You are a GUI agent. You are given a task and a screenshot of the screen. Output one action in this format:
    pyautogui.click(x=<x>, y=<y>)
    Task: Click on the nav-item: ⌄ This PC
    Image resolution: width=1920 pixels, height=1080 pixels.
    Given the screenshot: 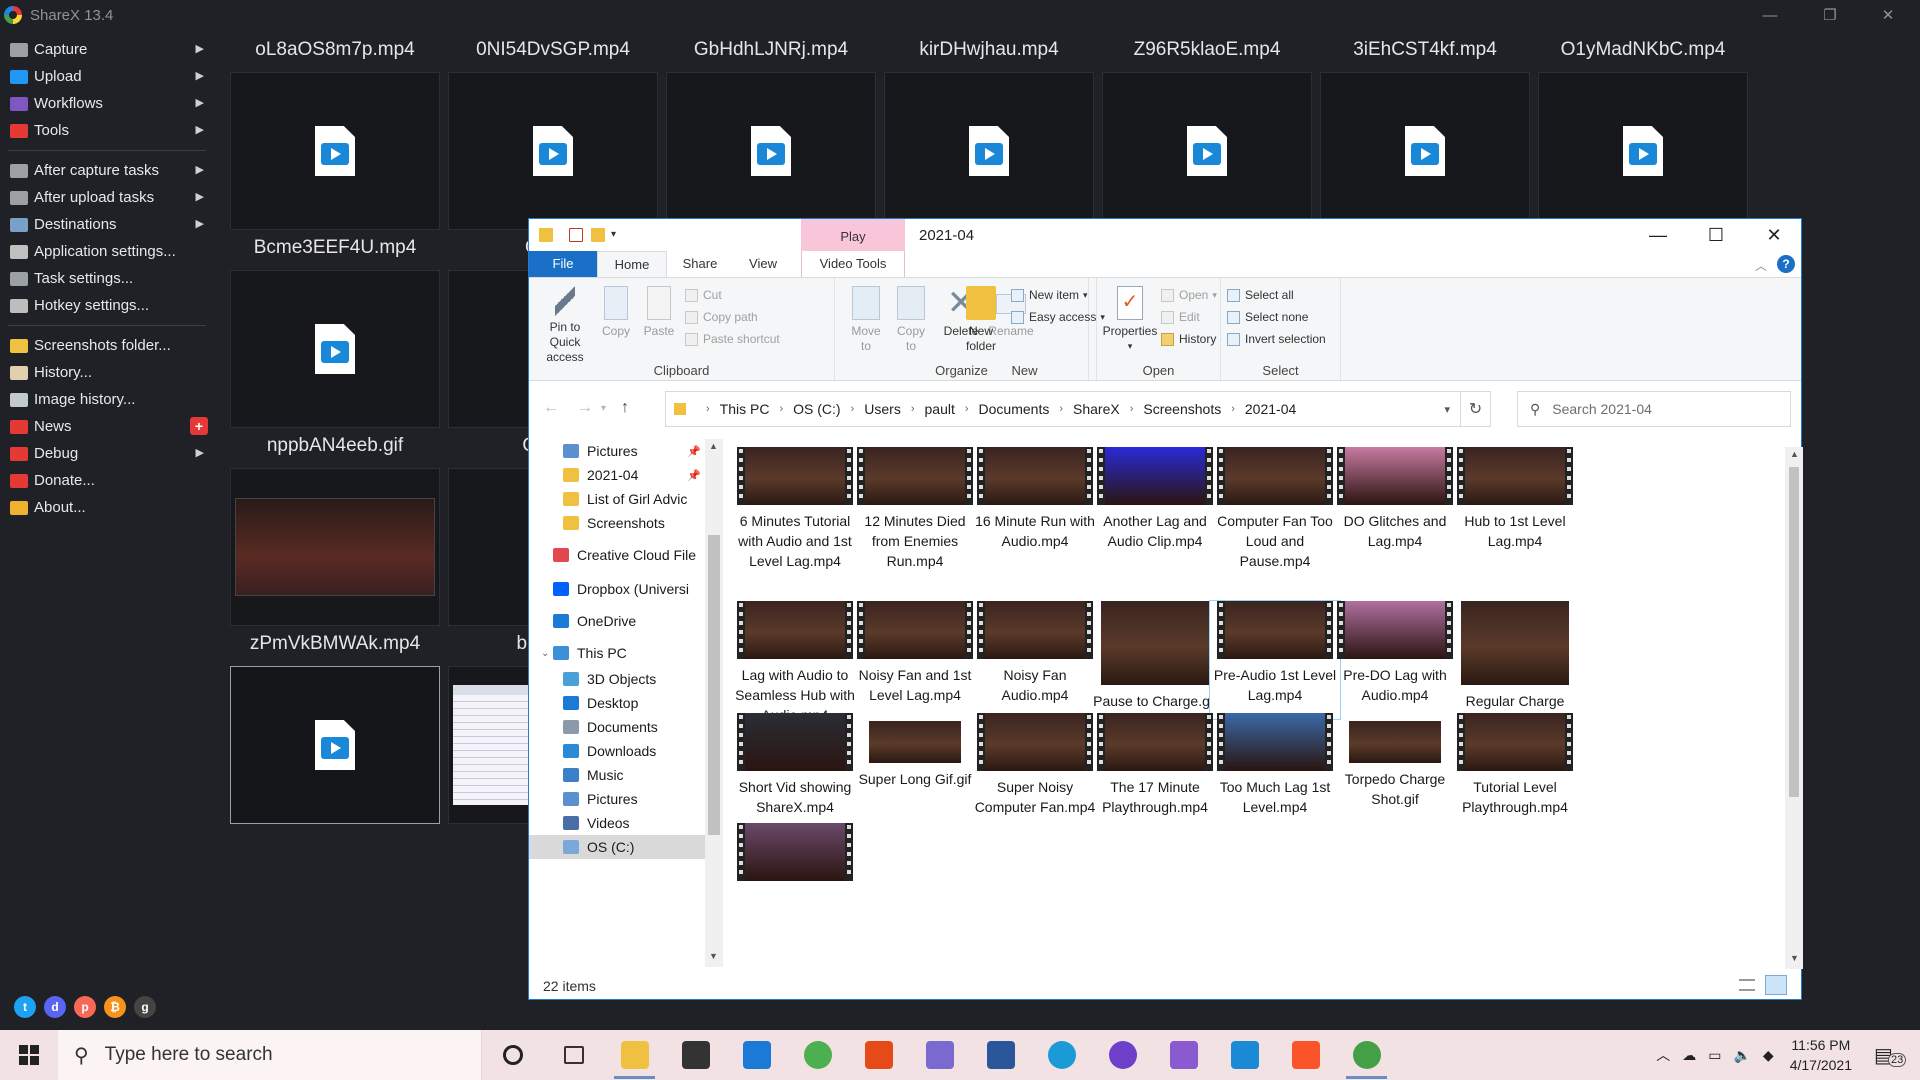 What is the action you would take?
    pyautogui.click(x=617, y=653)
    